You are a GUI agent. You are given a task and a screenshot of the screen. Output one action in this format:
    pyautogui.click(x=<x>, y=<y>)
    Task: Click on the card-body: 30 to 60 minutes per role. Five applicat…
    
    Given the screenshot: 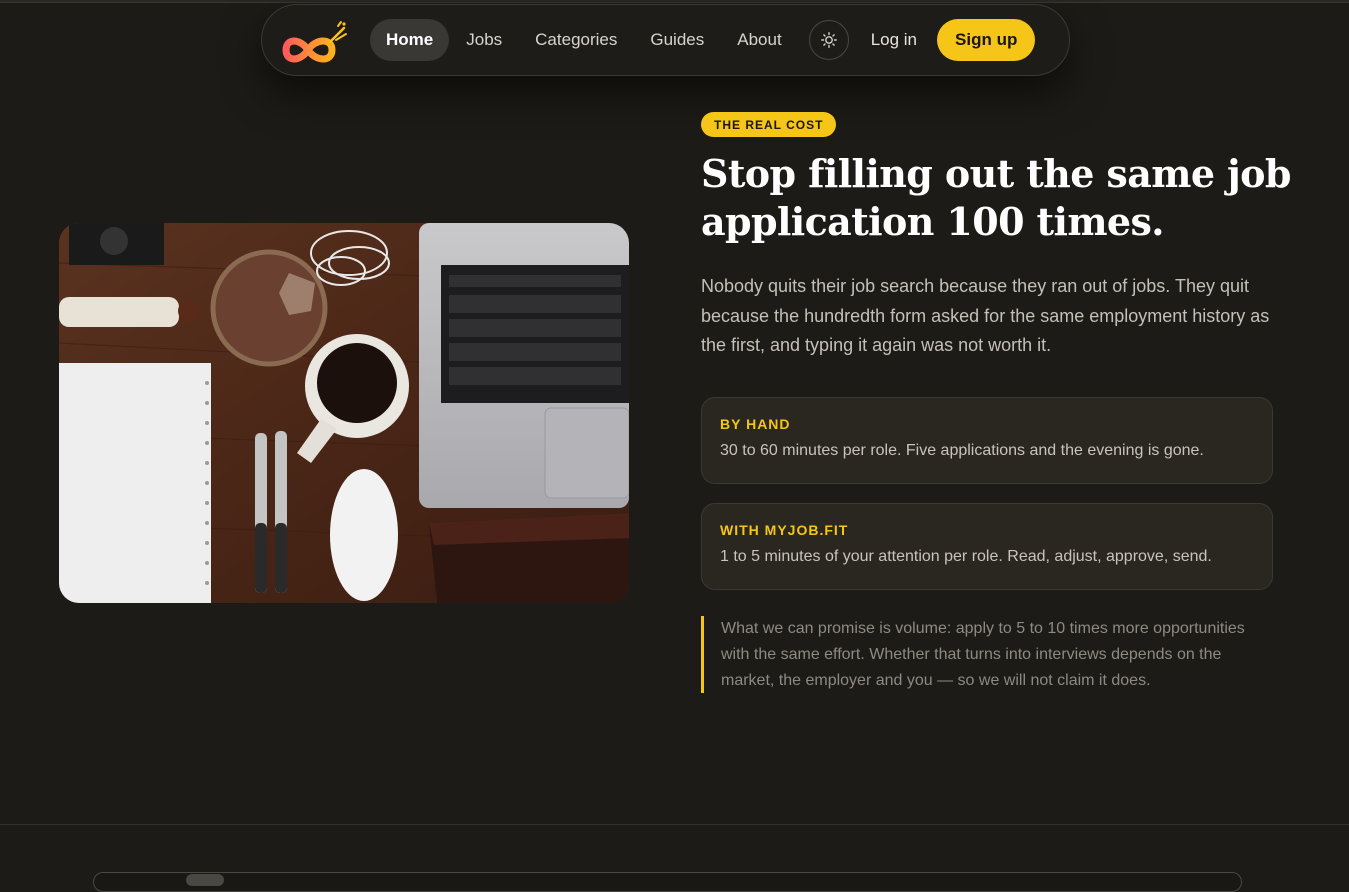 What is the action you would take?
    pyautogui.click(x=962, y=450)
    